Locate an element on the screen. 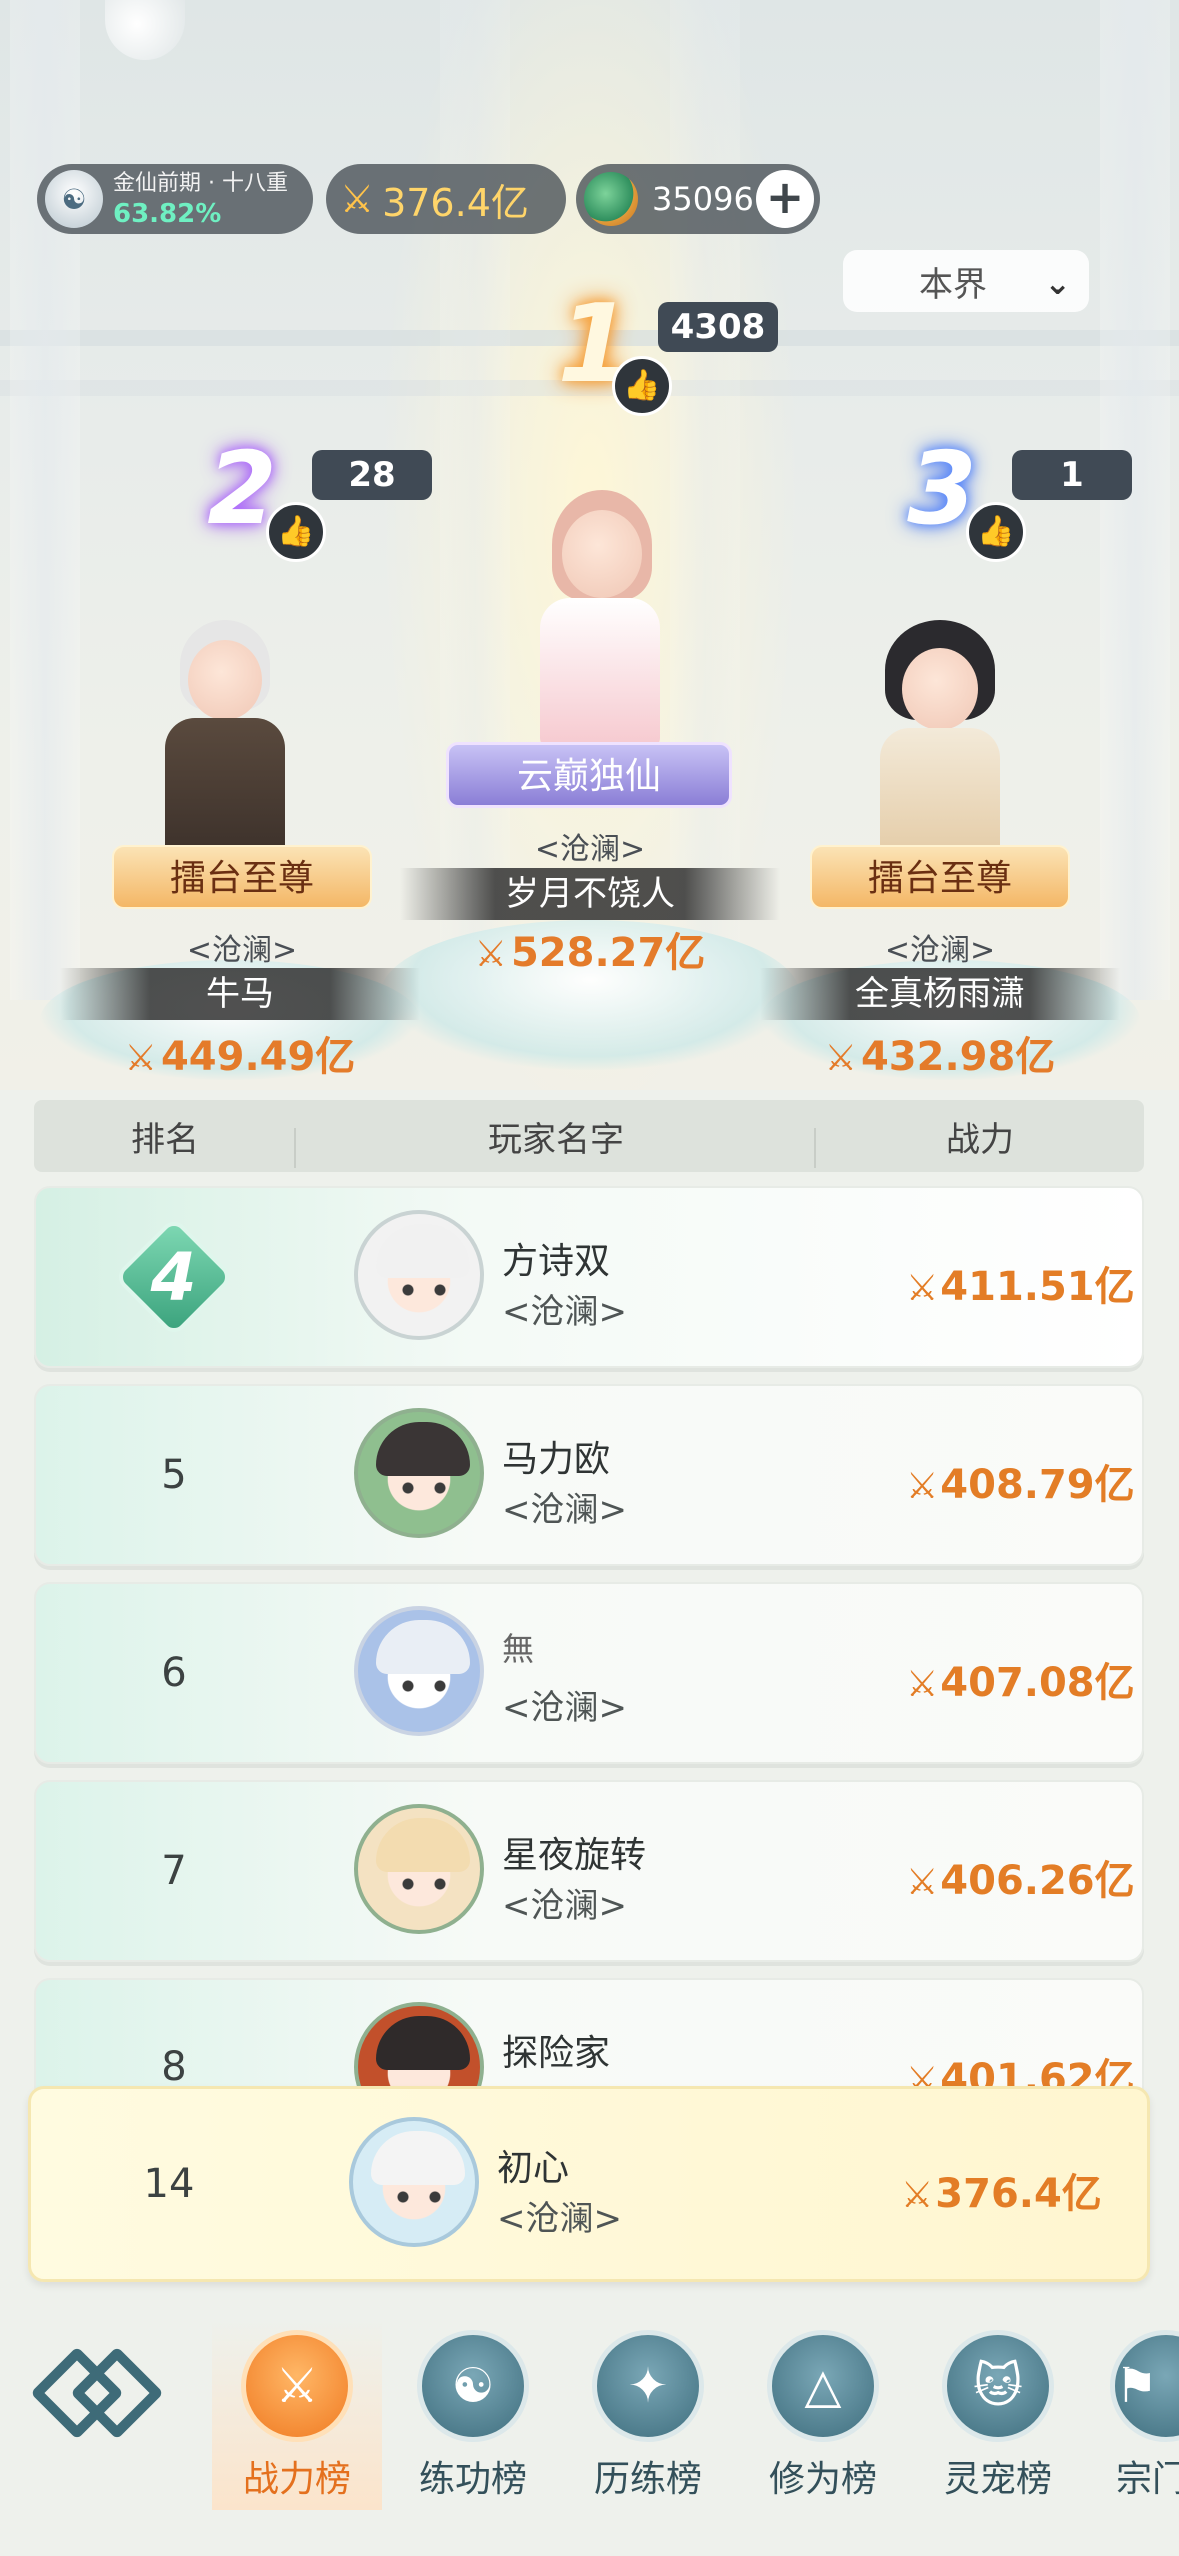  table-row: 7 星夜旋转 <沧澜> ⚔406.26亿 is located at coordinates (589, 1871).